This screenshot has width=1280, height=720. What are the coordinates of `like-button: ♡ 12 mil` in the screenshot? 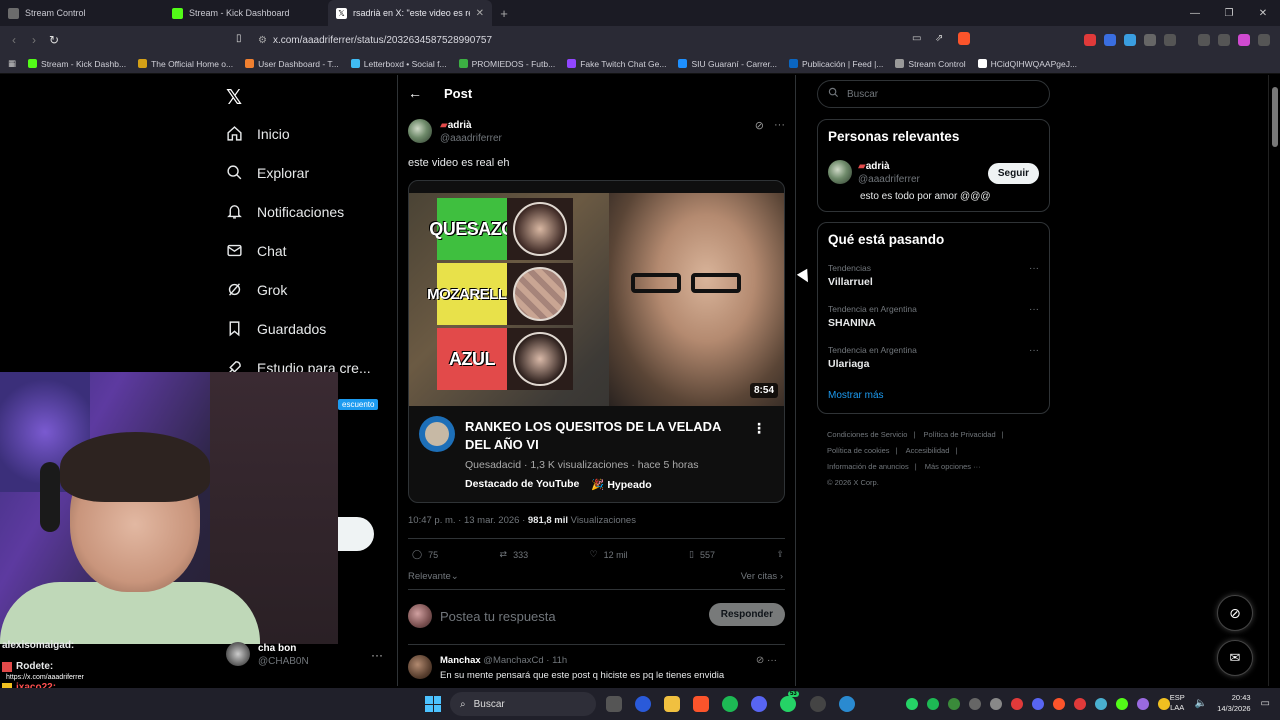 It's located at (609, 554).